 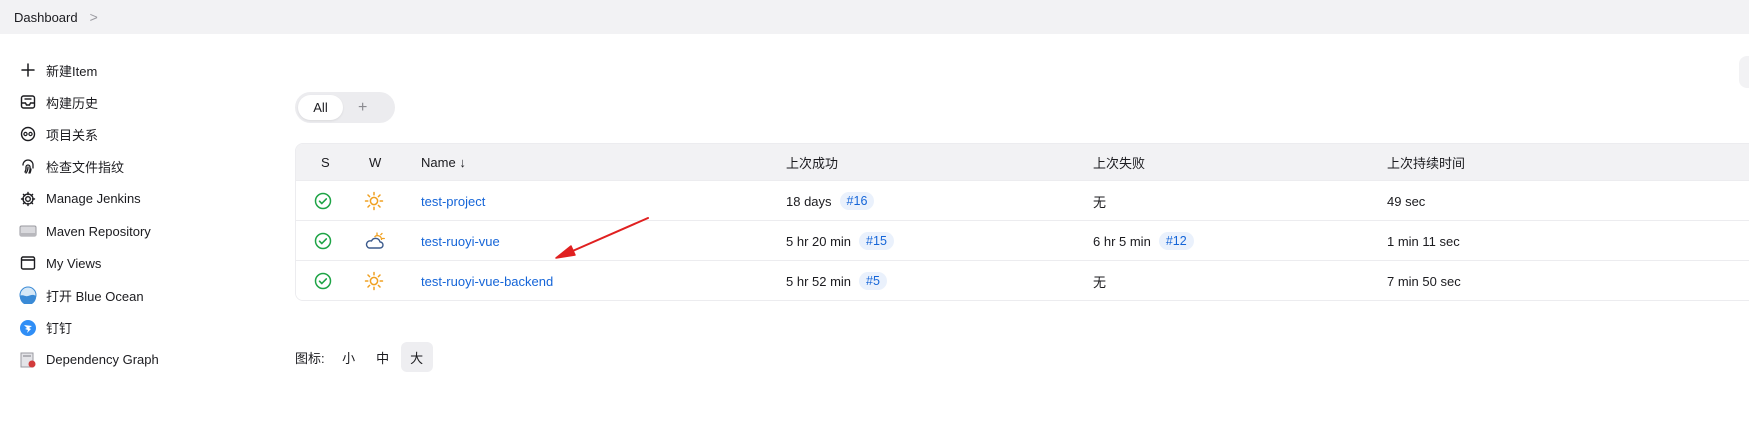 What do you see at coordinates (46, 17) in the screenshot?
I see `breadcrumb-dashboard: Dashboard` at bounding box center [46, 17].